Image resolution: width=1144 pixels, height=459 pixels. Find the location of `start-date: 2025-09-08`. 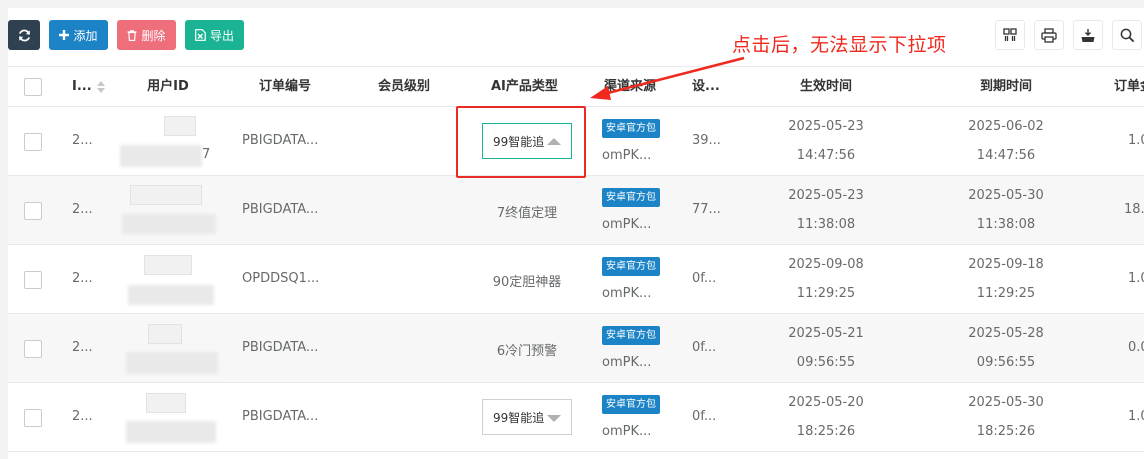

start-date: 2025-09-08 is located at coordinates (826, 264).